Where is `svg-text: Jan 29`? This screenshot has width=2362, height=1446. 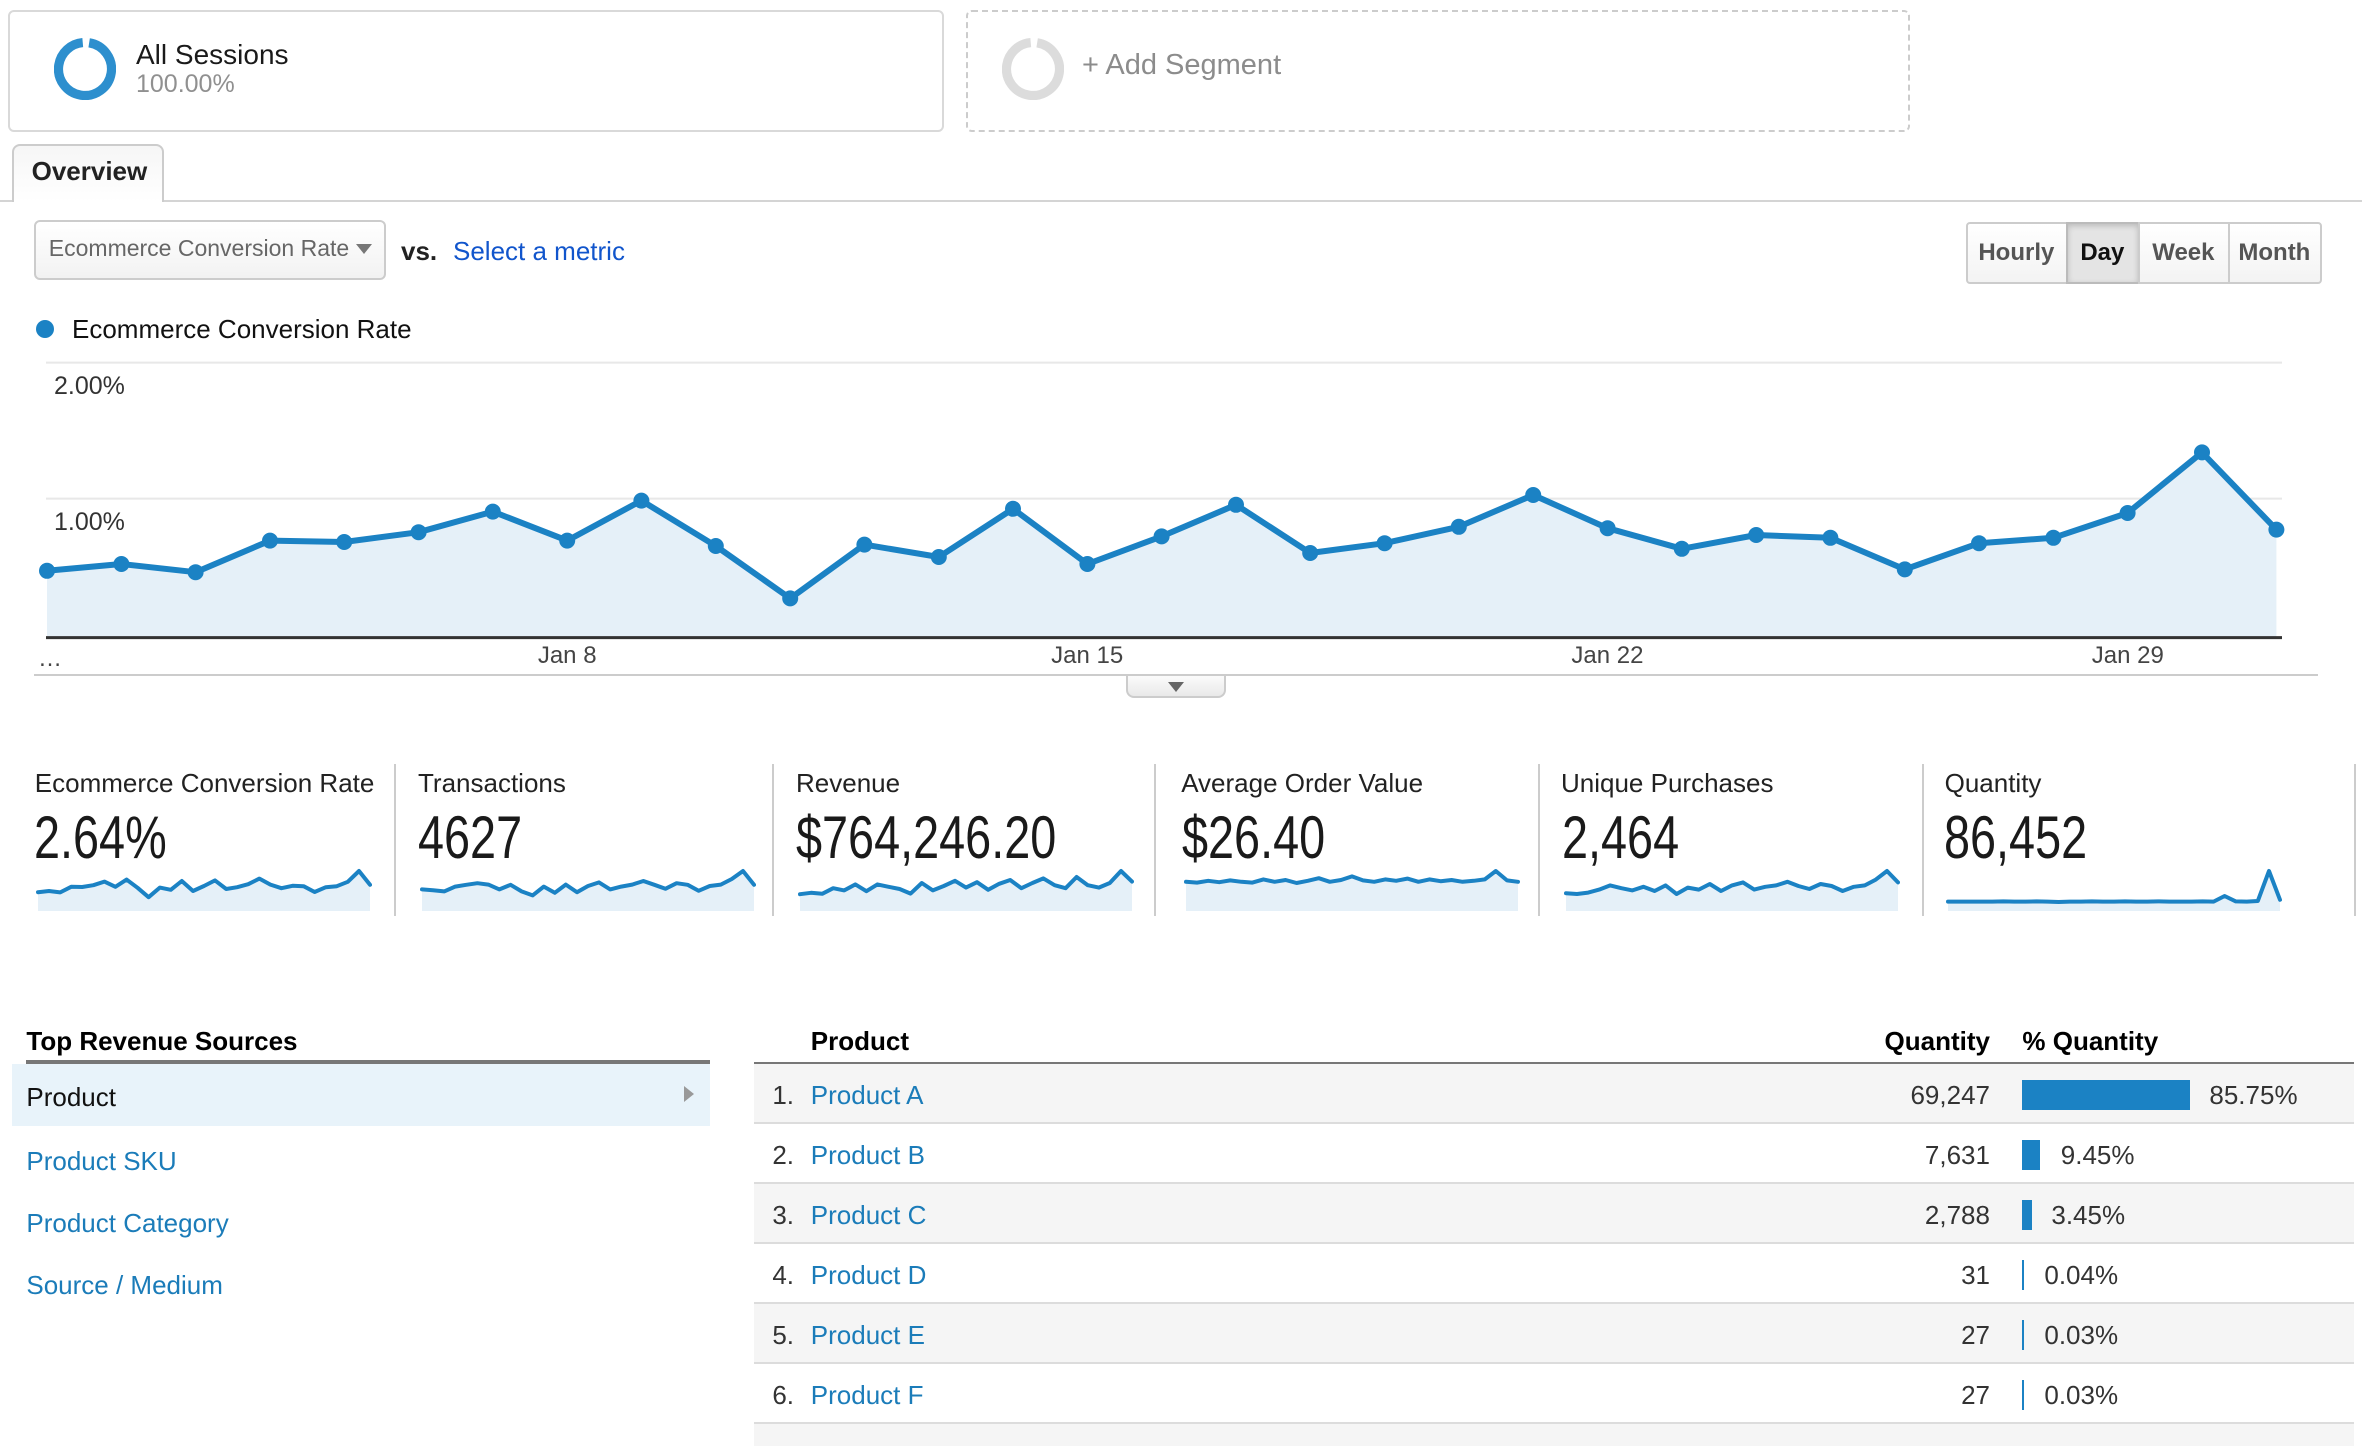 svg-text: Jan 29 is located at coordinates (2128, 655).